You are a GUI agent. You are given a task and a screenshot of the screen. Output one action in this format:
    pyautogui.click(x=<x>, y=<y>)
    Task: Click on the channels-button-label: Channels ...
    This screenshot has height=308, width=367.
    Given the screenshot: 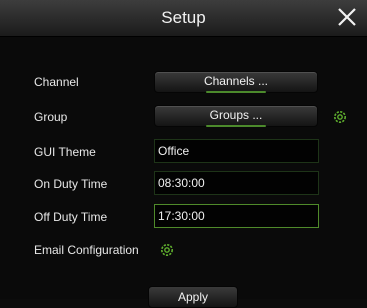 What is the action you would take?
    pyautogui.click(x=236, y=81)
    